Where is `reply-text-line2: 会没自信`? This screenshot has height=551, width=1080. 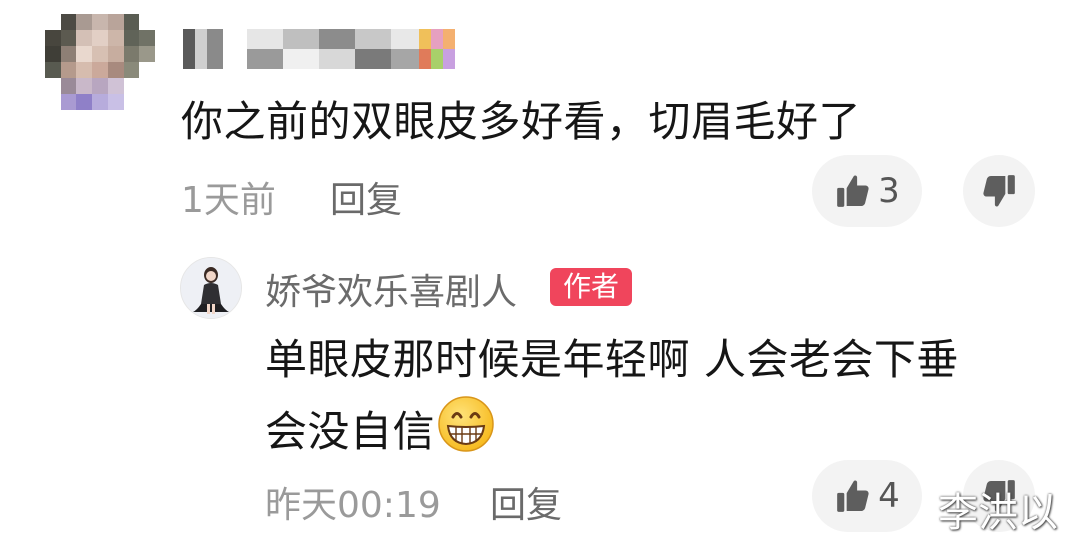
reply-text-line2: 会没自信 is located at coordinates (380, 432).